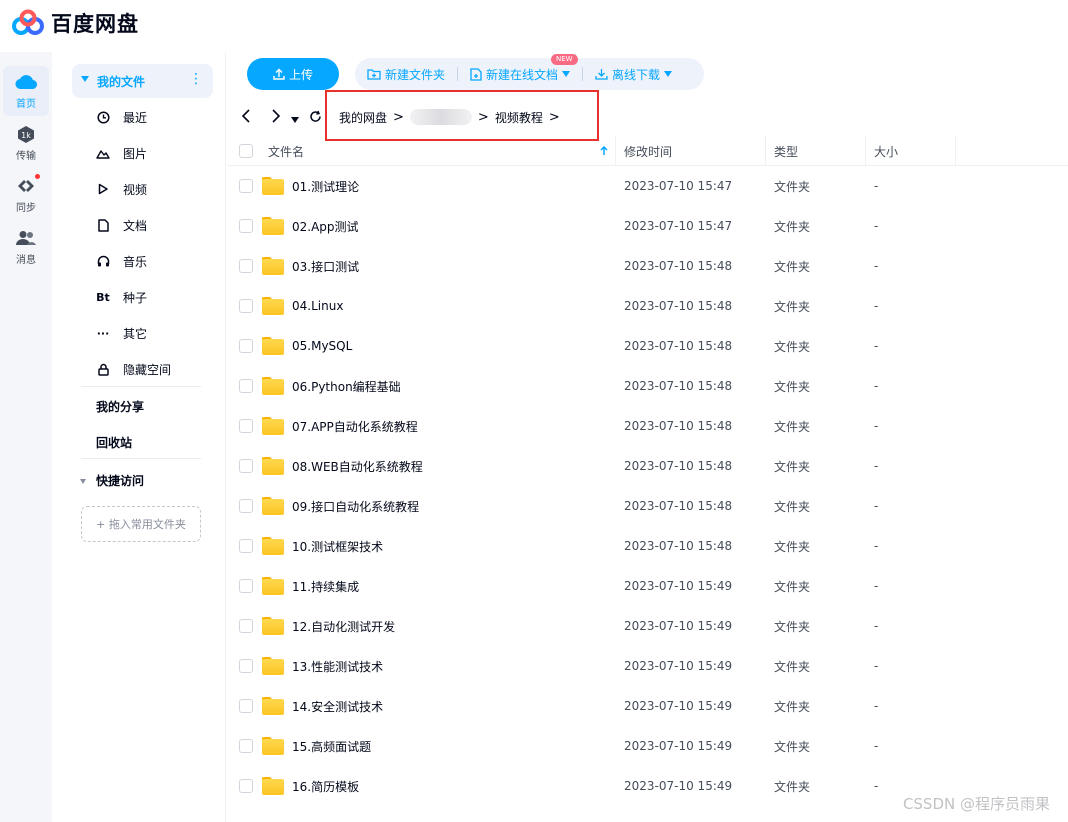 The width and height of the screenshot is (1068, 822). Describe the element at coordinates (647, 626) in the screenshot. I see `table-row: 12.自动化测试开发 2023-07-10 15:49 文件夹 -` at that location.